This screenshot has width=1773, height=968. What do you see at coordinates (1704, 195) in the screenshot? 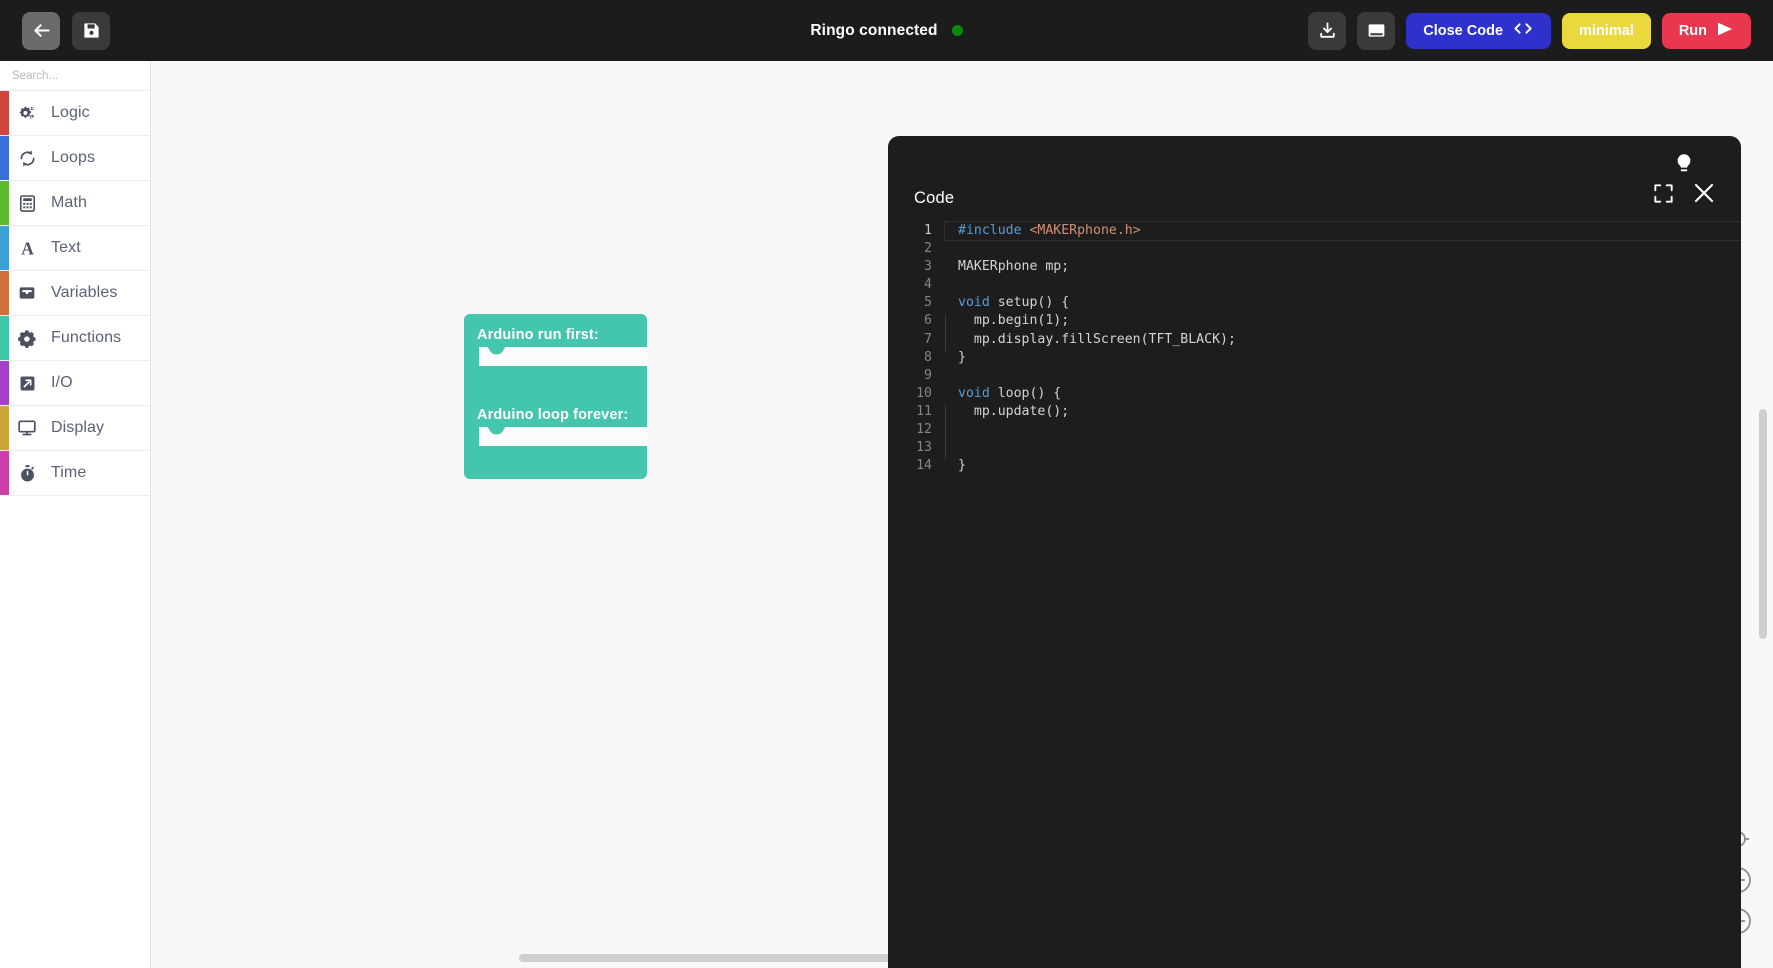
I see `close-x-icon` at bounding box center [1704, 195].